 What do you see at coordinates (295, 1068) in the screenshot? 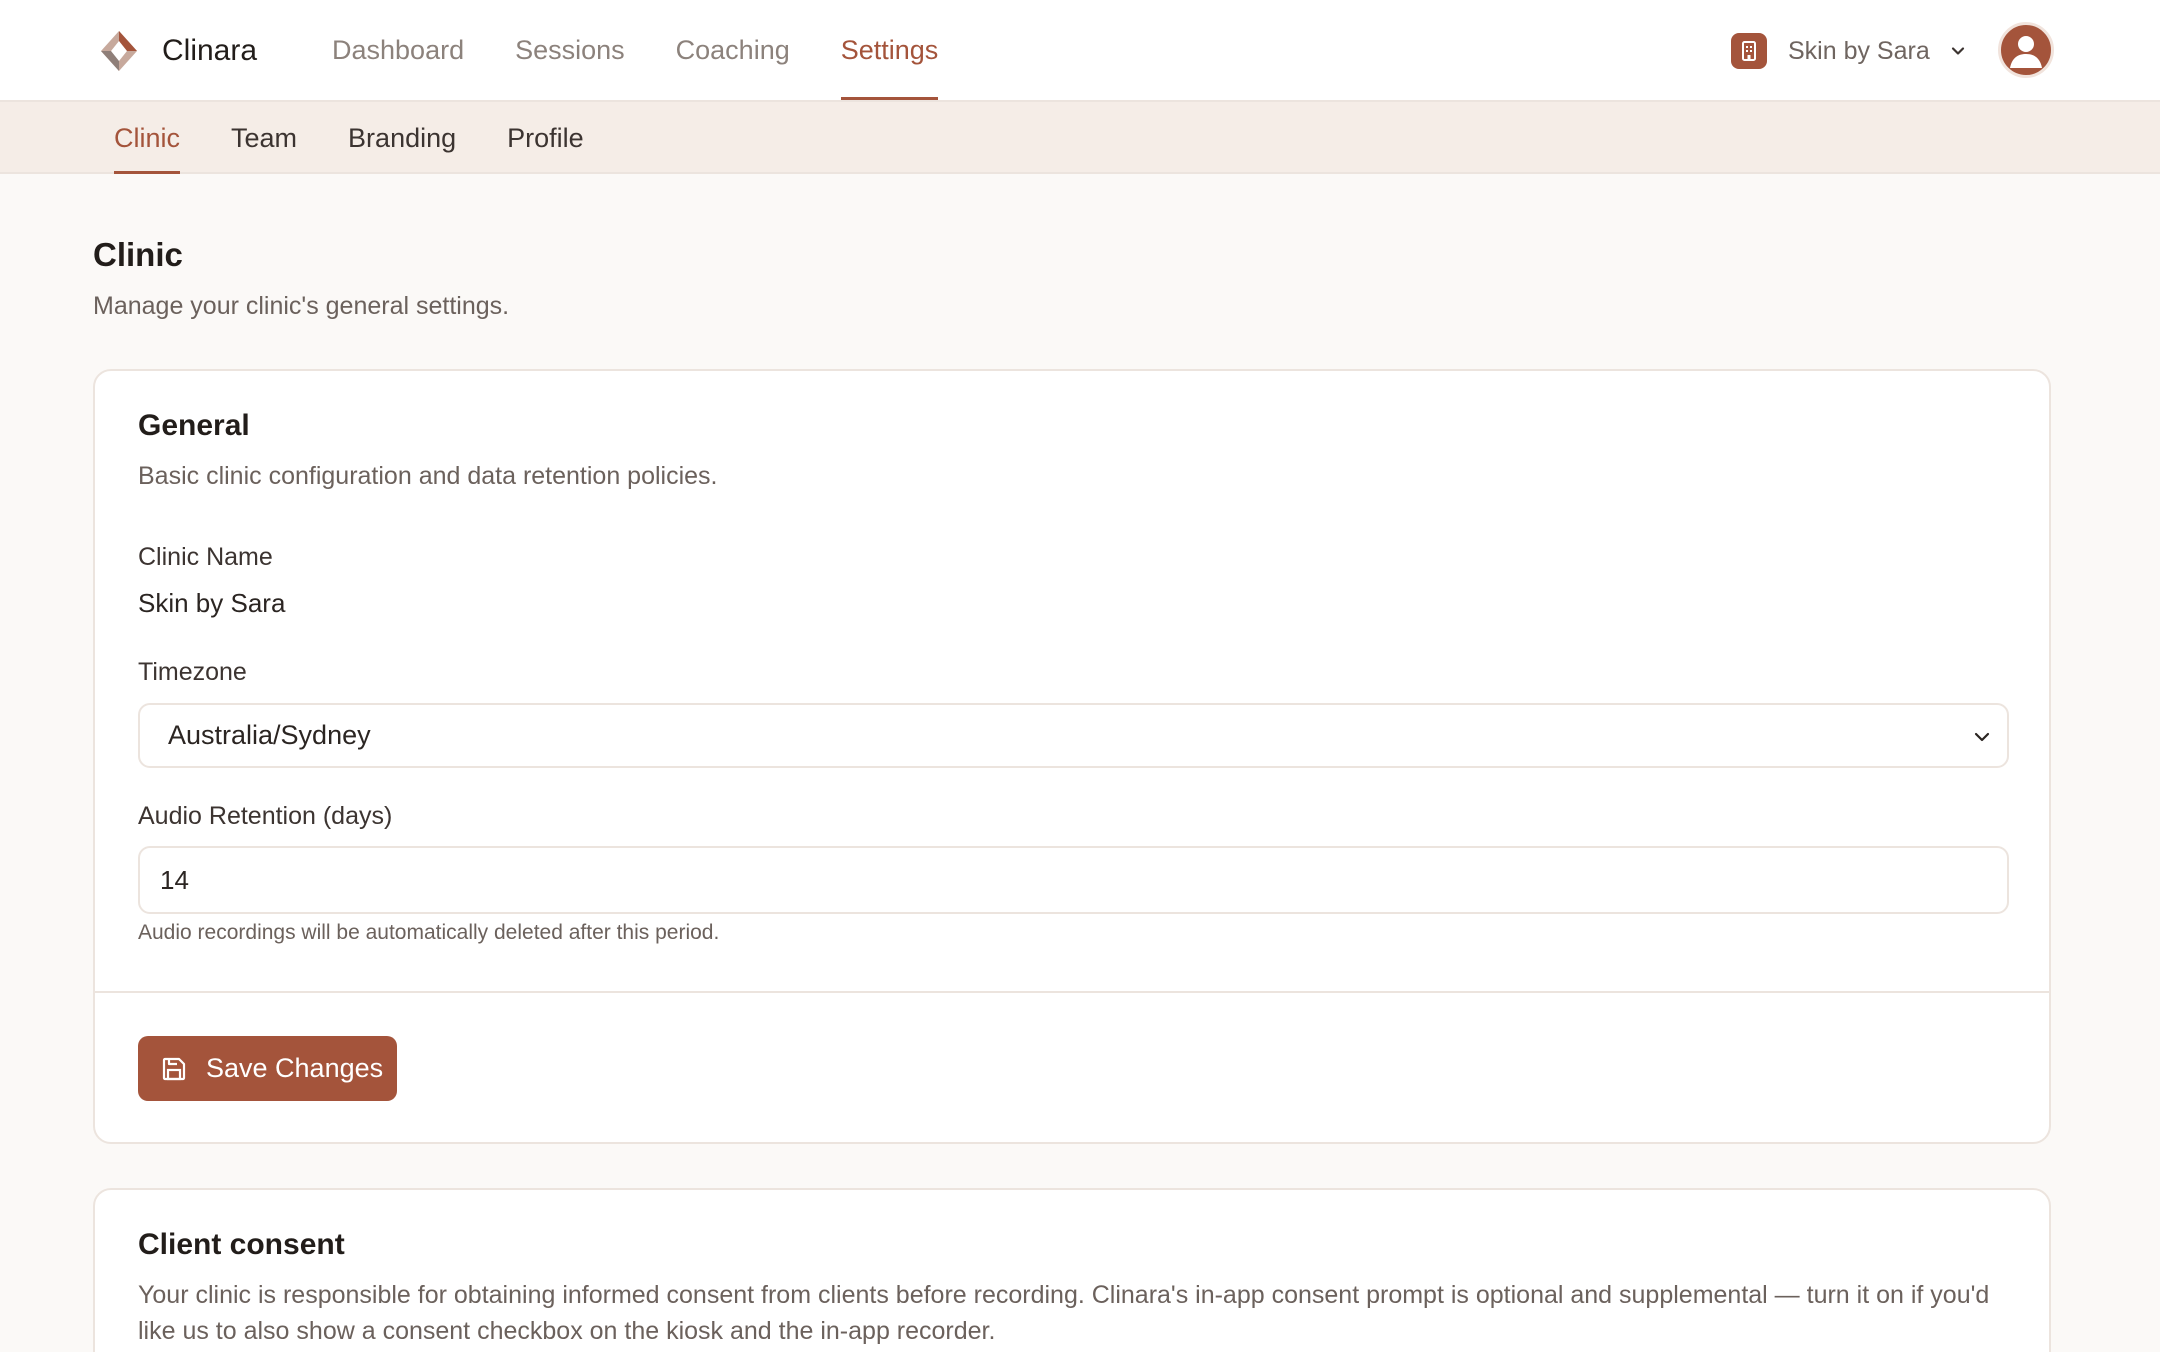
I see `save-changes-label: Save Changes` at bounding box center [295, 1068].